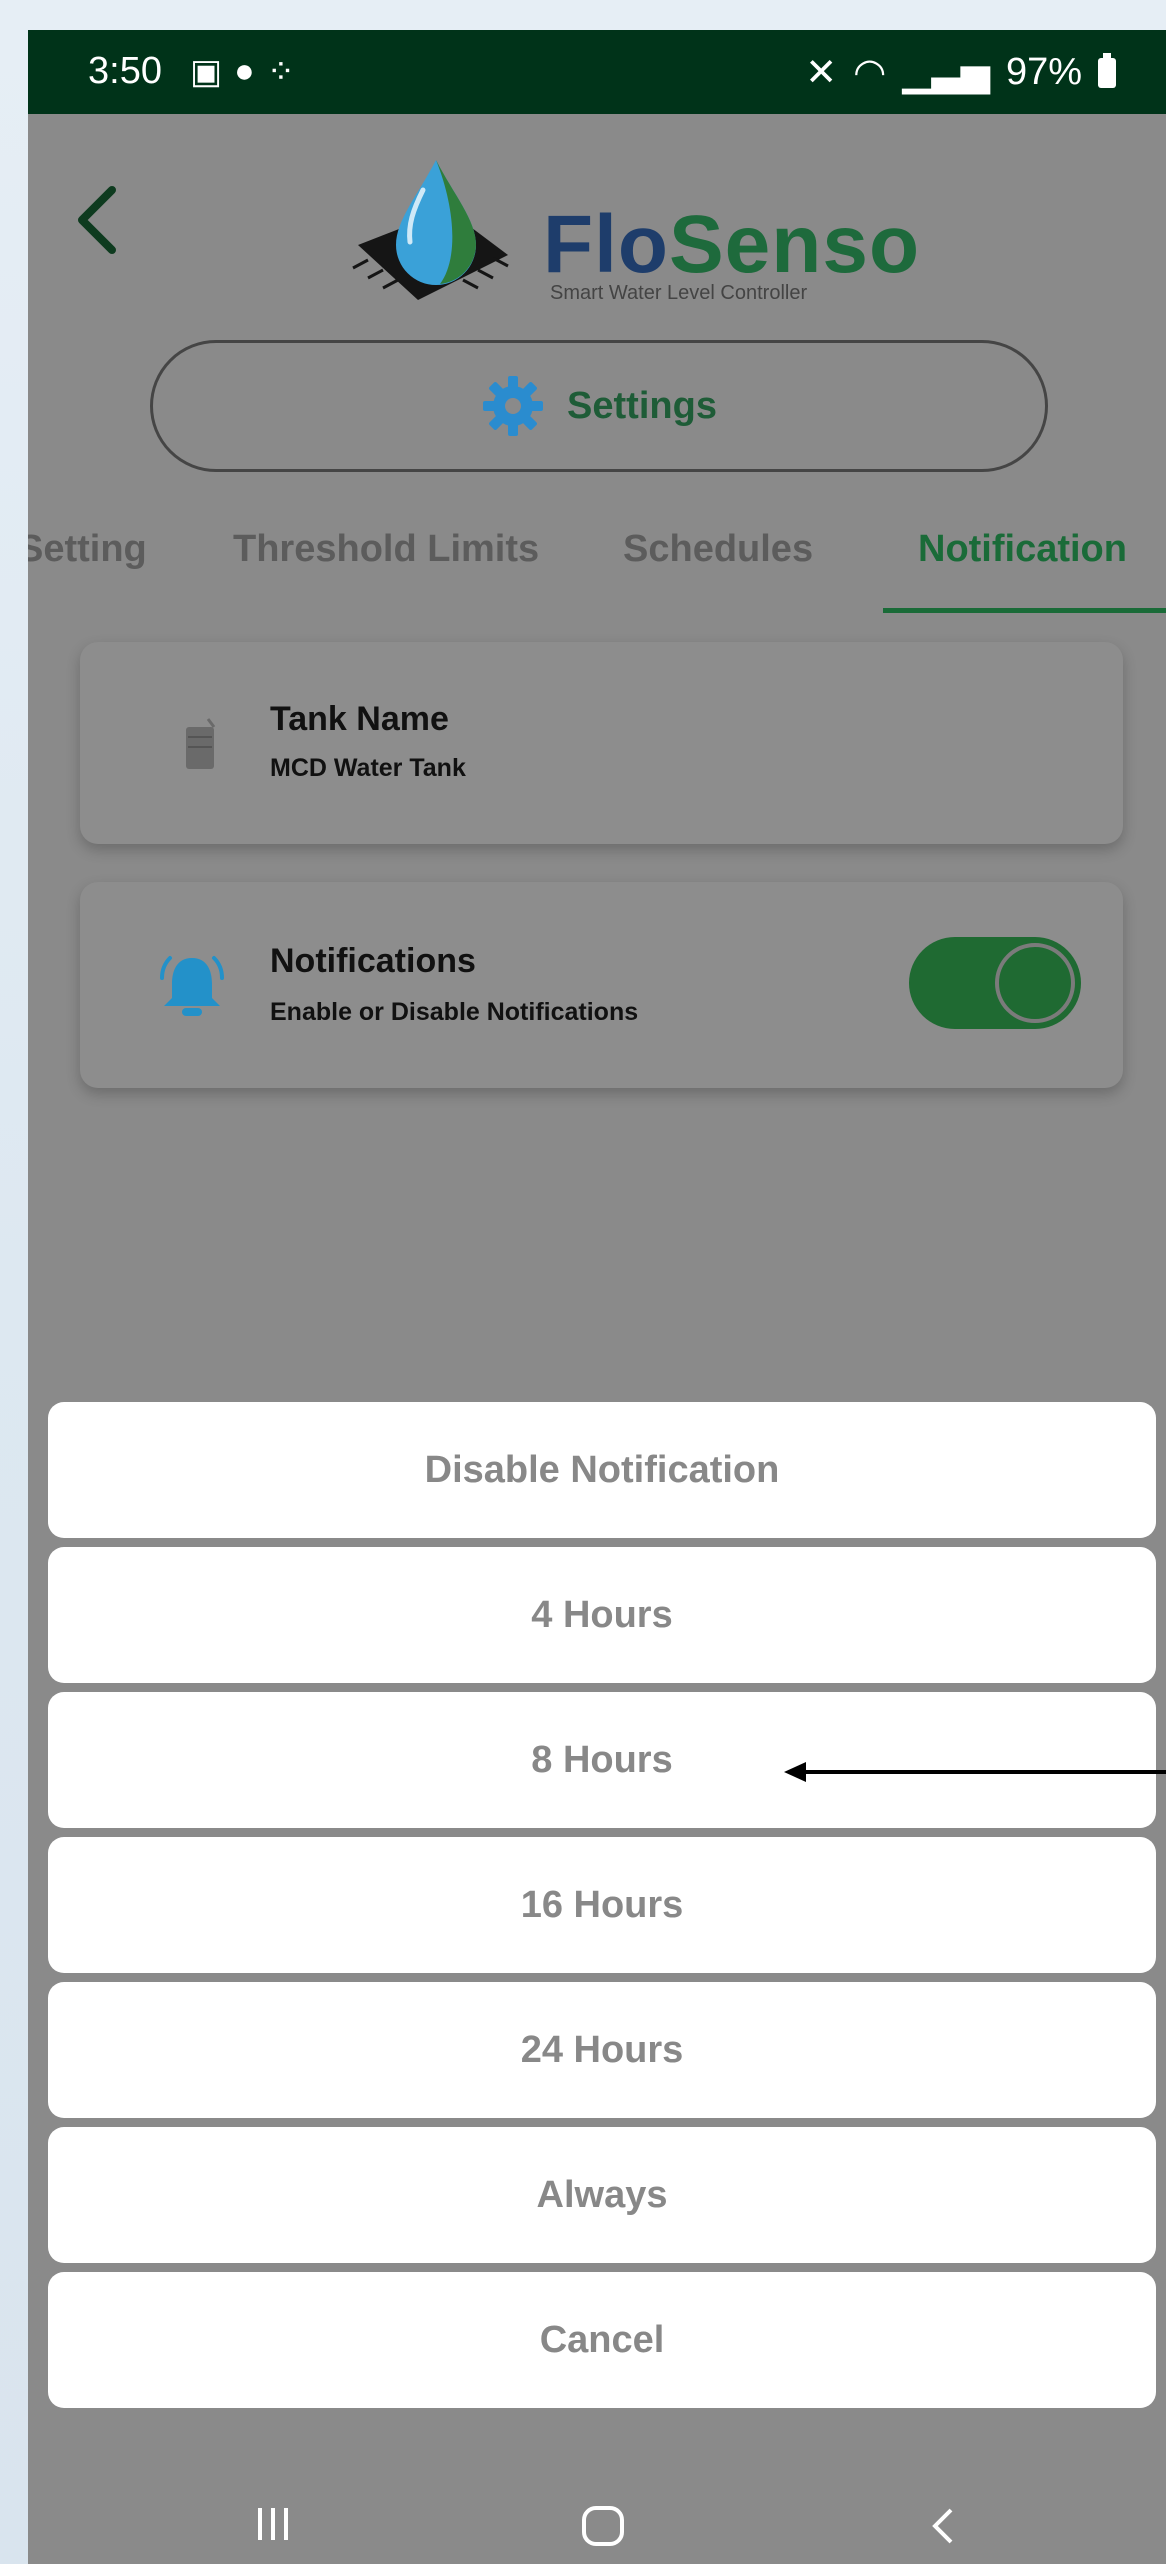  Describe the element at coordinates (718, 549) in the screenshot. I see `tab-schedules: Schedules` at that location.